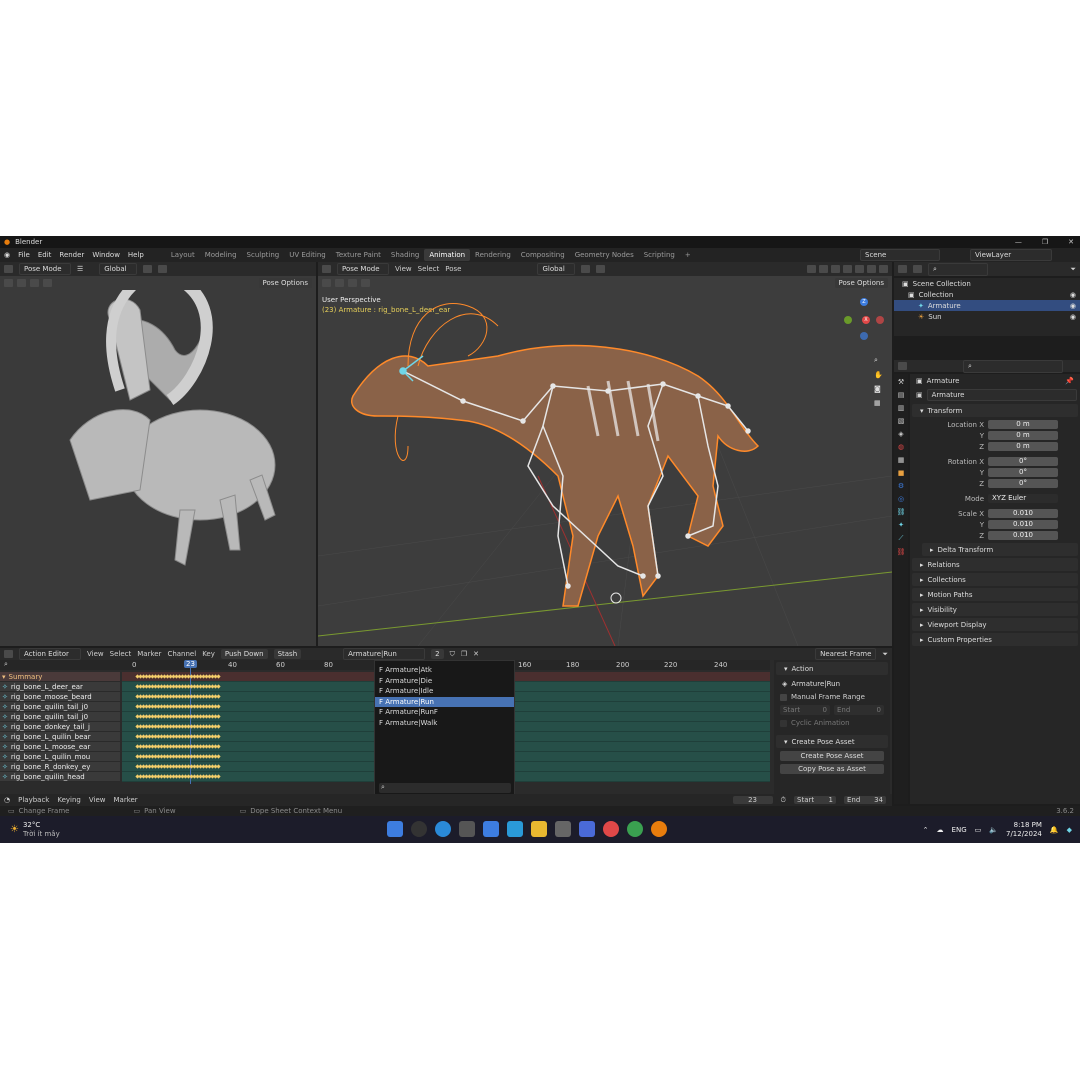 This screenshot has width=1080, height=1080. What do you see at coordinates (611, 829) in the screenshot?
I see `chrome-icon` at bounding box center [611, 829].